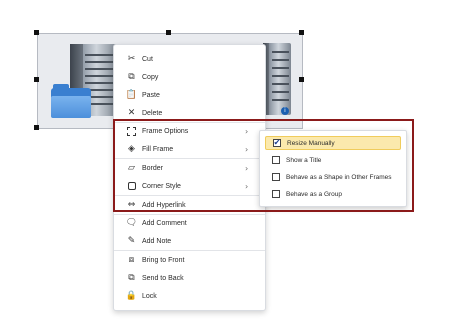  What do you see at coordinates (189, 296) in the screenshot?
I see `menu-item-lock: 🔒 Lock` at bounding box center [189, 296].